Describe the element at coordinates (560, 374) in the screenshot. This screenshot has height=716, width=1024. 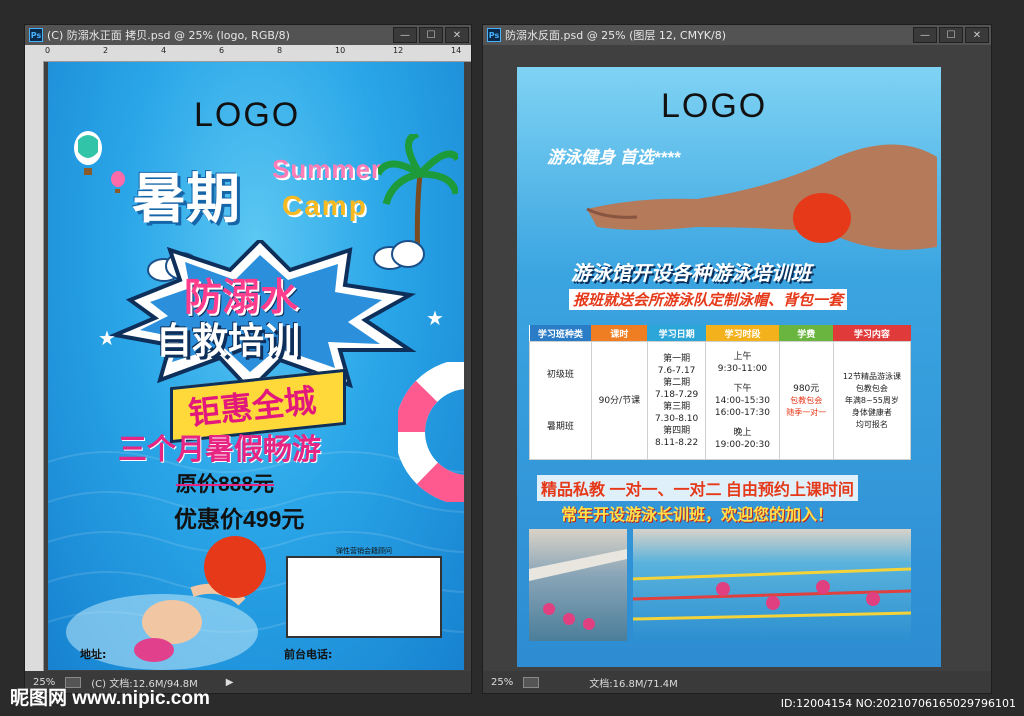
I see `class-type: 初级班` at that location.